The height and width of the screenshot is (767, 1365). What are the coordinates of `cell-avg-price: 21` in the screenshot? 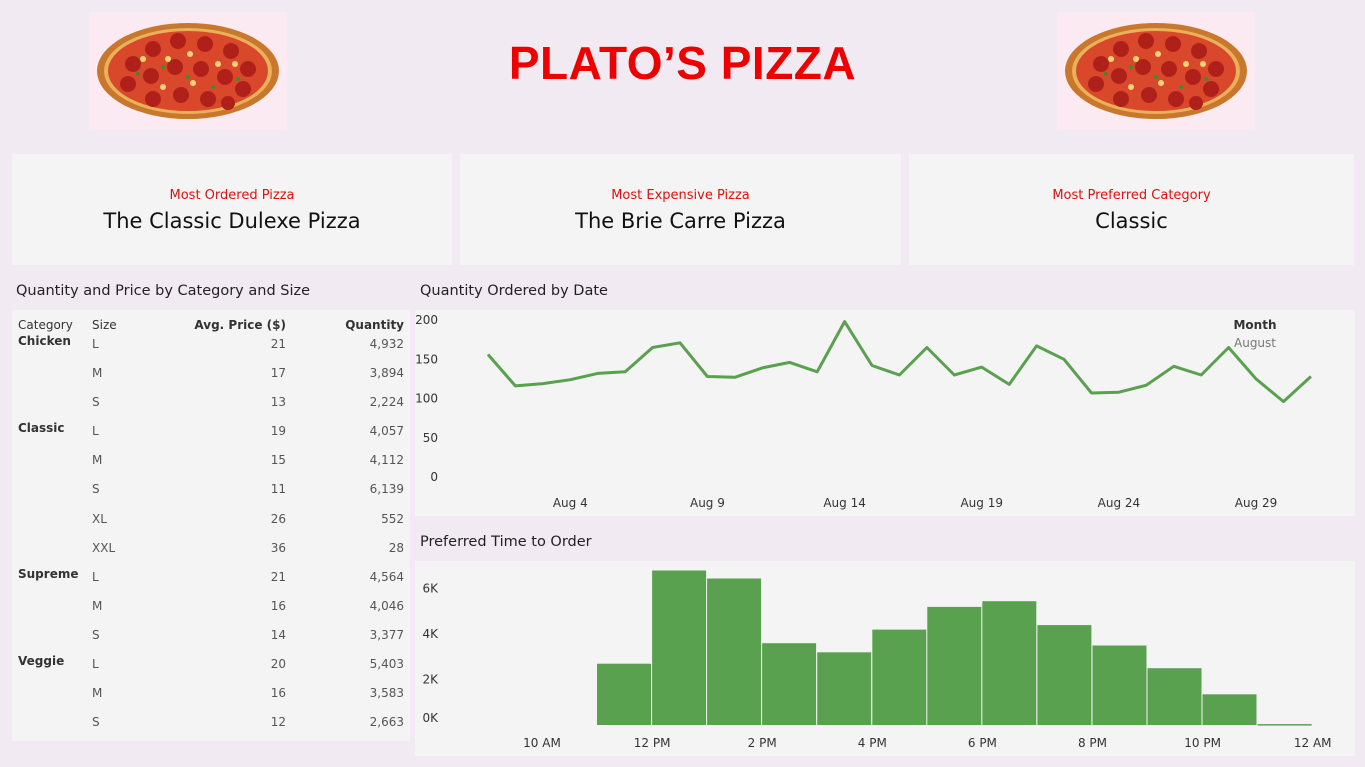 It's located at (278, 344).